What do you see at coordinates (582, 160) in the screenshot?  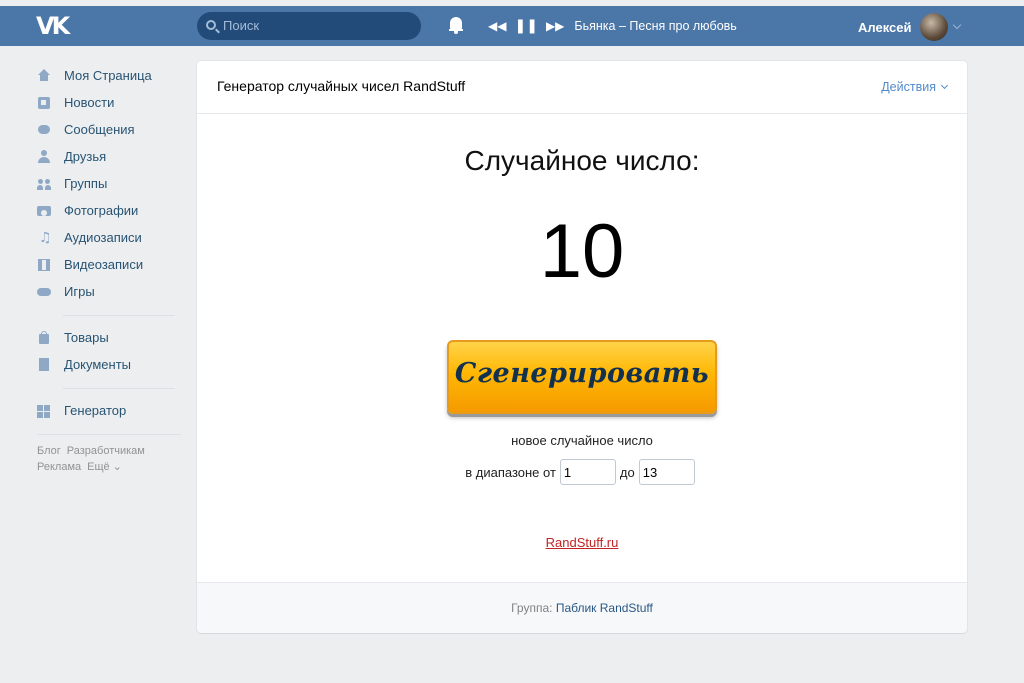 I see `result-heading: Случайное число:` at bounding box center [582, 160].